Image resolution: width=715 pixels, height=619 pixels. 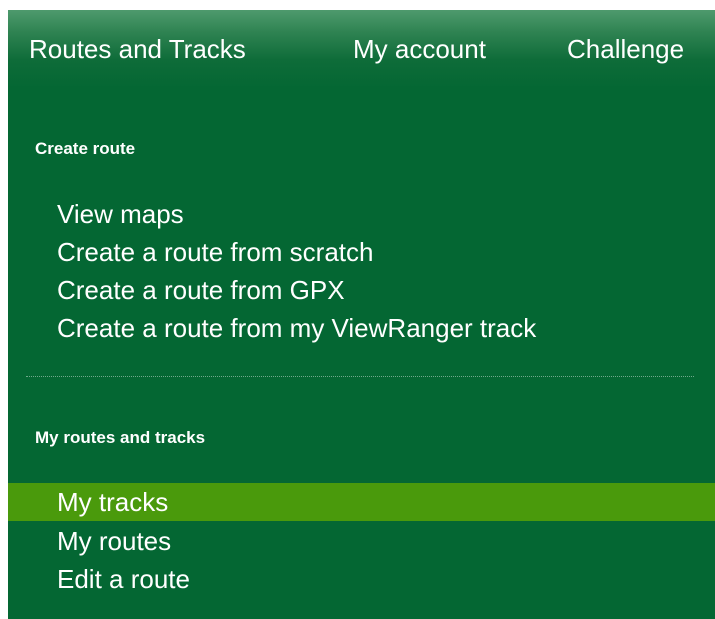 What do you see at coordinates (361, 328) in the screenshot?
I see `menu-item-create-from-viewranger-track: Create a route from my ViewRanger track` at bounding box center [361, 328].